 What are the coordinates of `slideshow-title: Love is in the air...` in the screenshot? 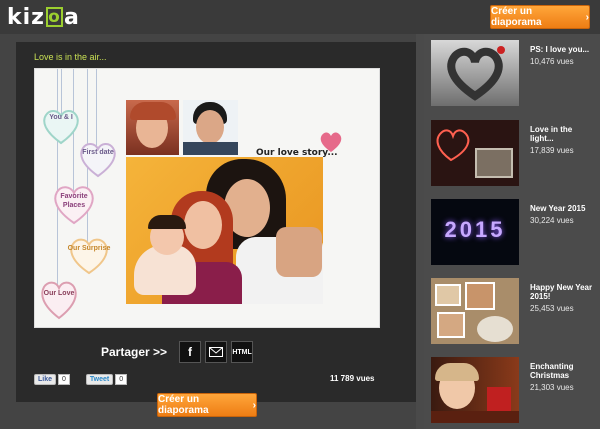 It's located at (70, 57).